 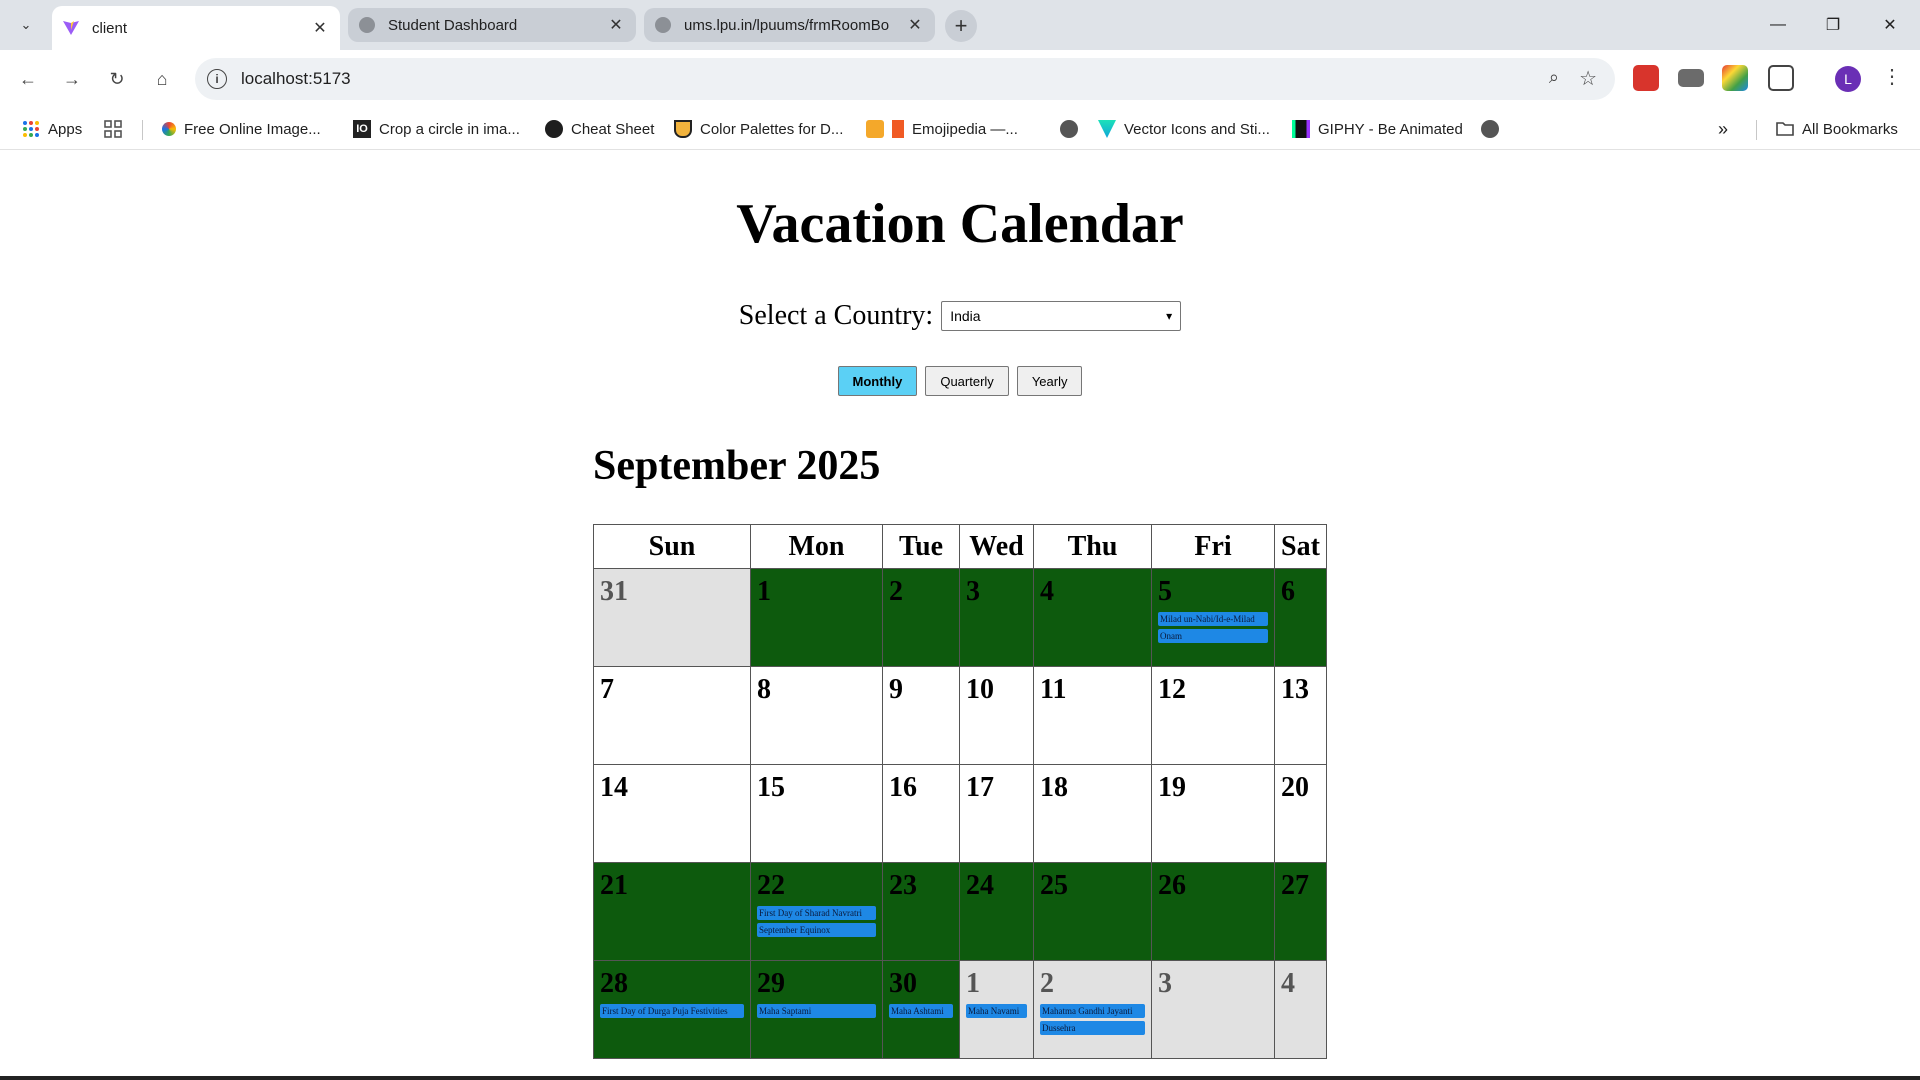 I want to click on holiday-event-chip: Maha Ashtami, so click(x=921, y=1011).